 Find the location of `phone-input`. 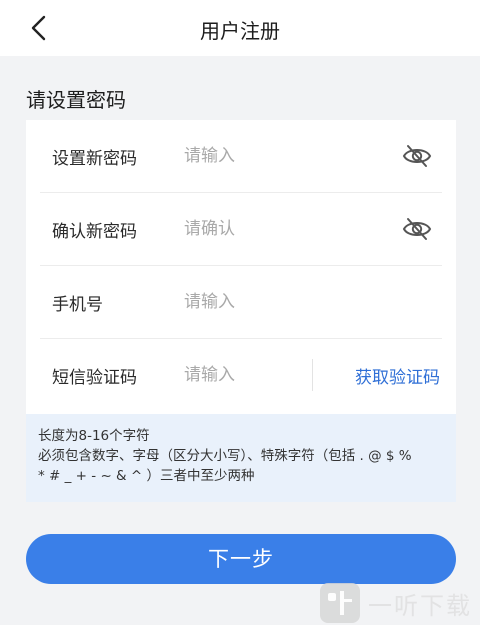

phone-input is located at coordinates (269, 302).